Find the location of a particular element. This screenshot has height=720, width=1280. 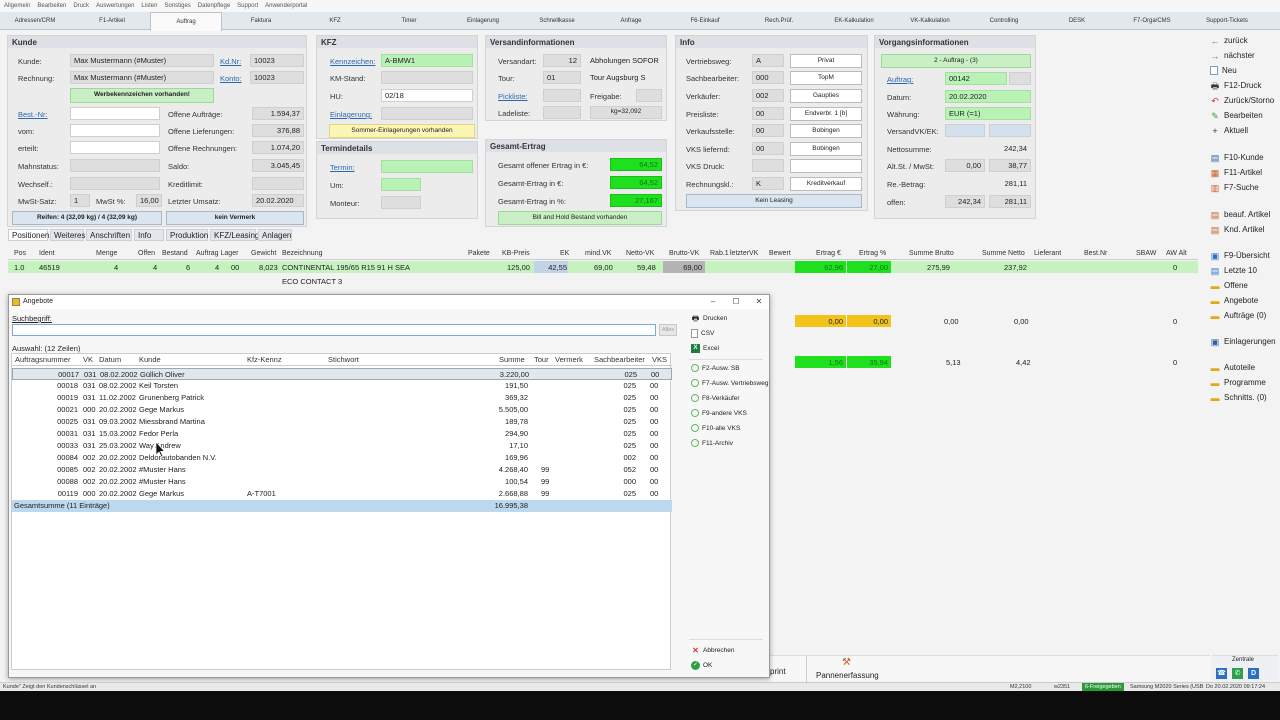

search-all-button: Alles is located at coordinates (668, 330).